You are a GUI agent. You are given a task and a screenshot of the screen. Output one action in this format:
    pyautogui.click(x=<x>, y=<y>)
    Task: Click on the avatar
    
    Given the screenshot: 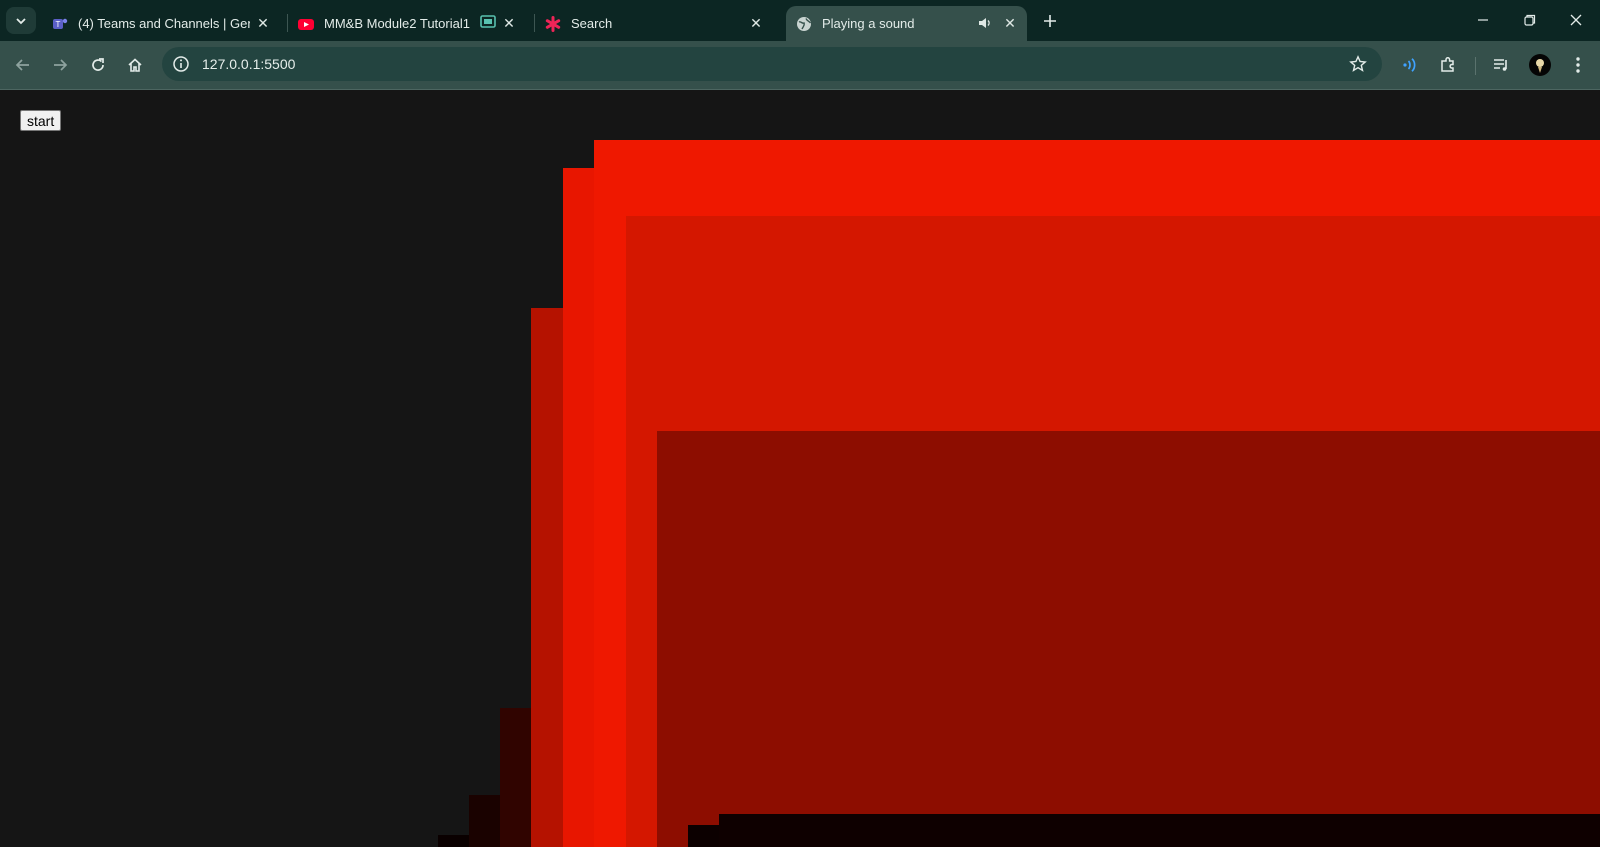 What is the action you would take?
    pyautogui.click(x=1540, y=65)
    